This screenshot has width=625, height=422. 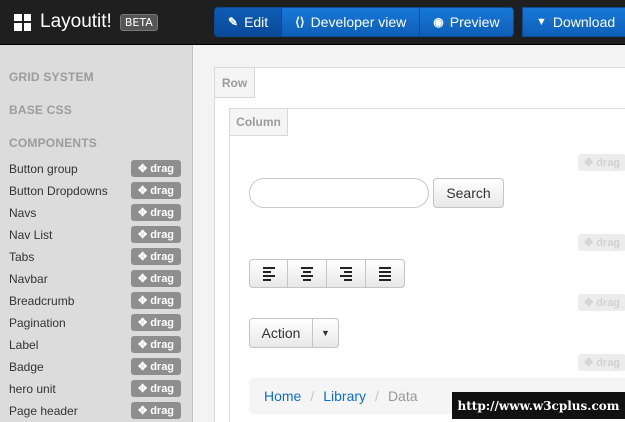 What do you see at coordinates (138, 22) in the screenshot?
I see `beta-badge: BETA` at bounding box center [138, 22].